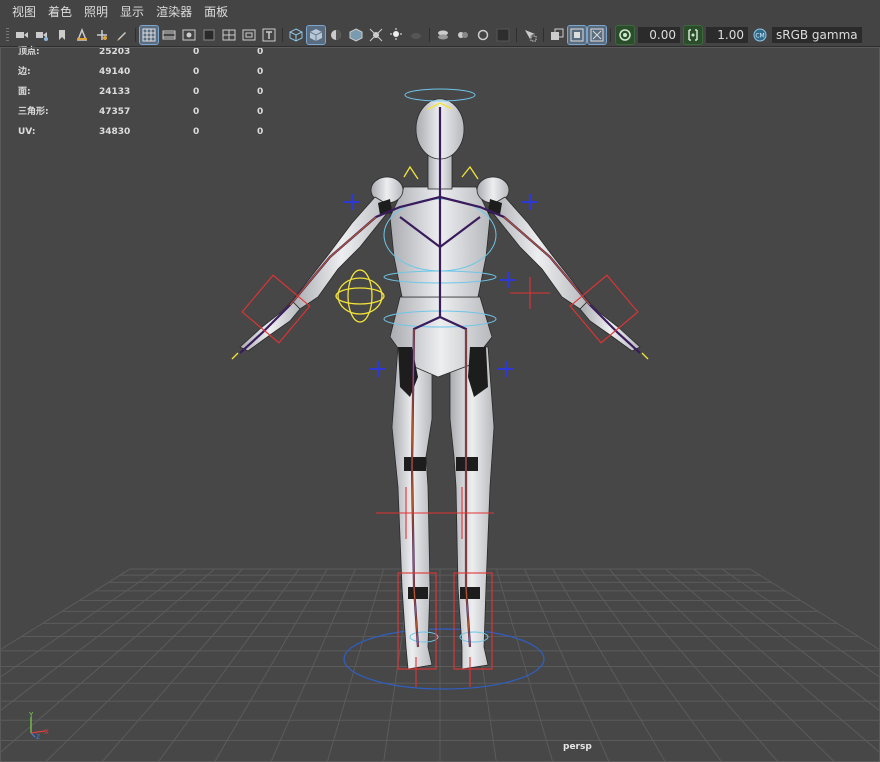 Image resolution: width=880 pixels, height=762 pixels. I want to click on smooth-shade-icon, so click(316, 35).